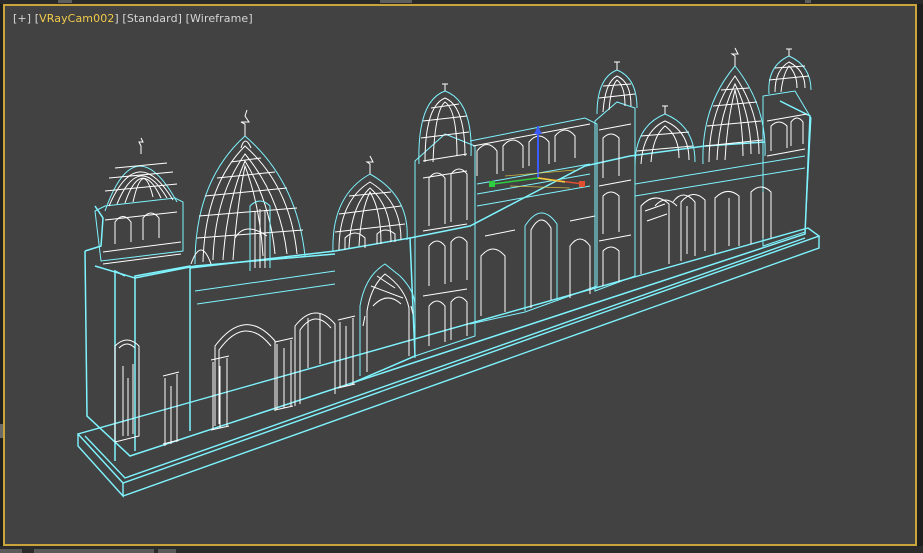  Describe the element at coordinates (248, 190) in the screenshot. I see `left-onion-dome` at that location.